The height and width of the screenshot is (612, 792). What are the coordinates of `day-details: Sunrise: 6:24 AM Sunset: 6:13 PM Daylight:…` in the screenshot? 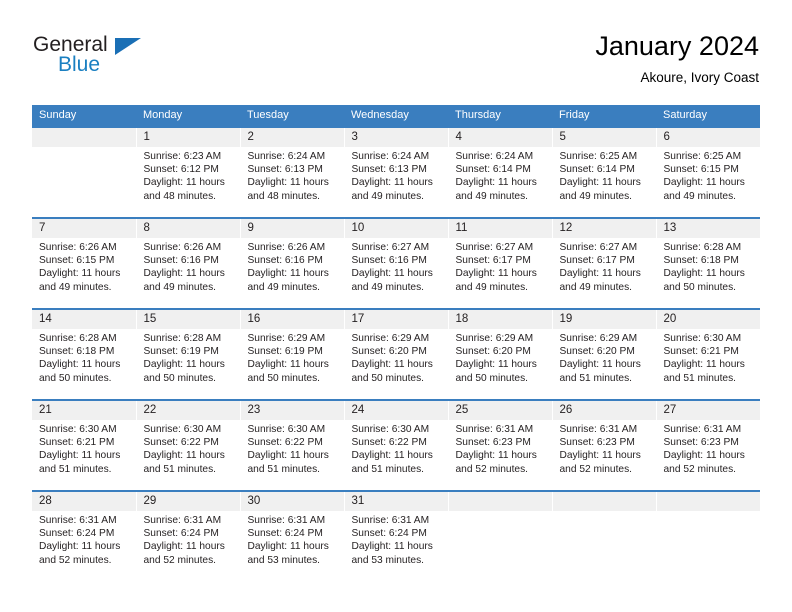 It's located at (292, 175).